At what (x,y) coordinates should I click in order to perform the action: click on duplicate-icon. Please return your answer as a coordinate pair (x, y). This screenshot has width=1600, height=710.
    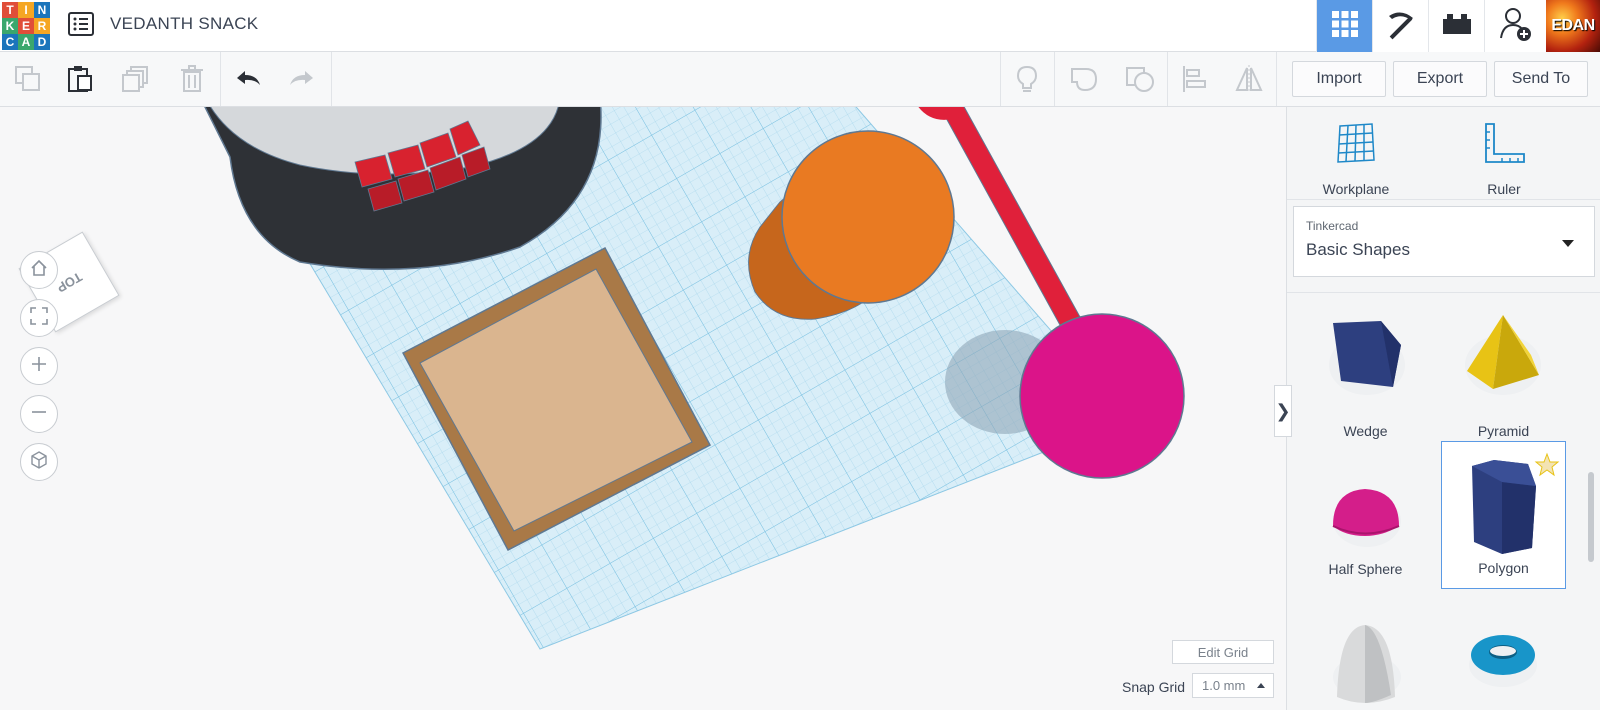
    Looking at the image, I should click on (136, 79).